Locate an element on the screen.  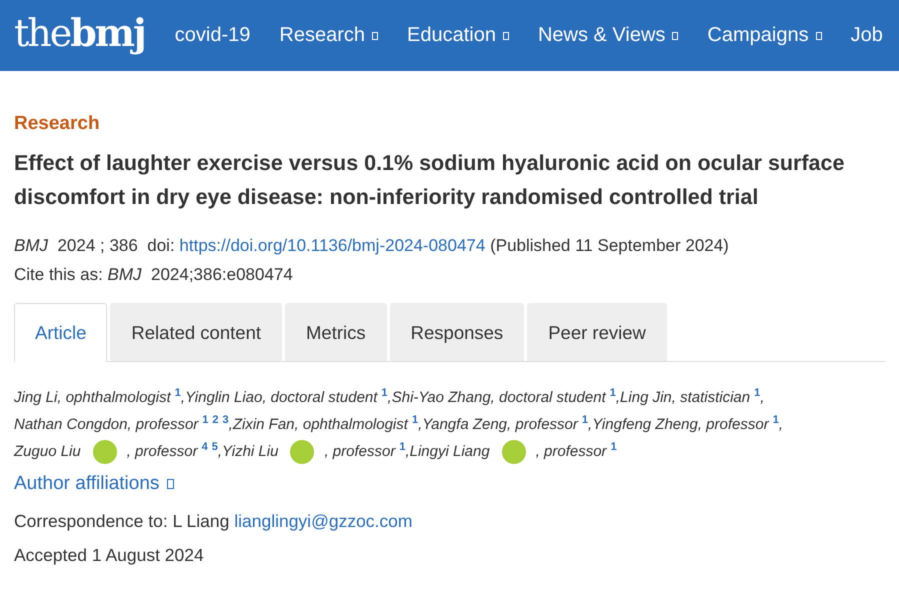
tab: Peer review is located at coordinates (597, 332).